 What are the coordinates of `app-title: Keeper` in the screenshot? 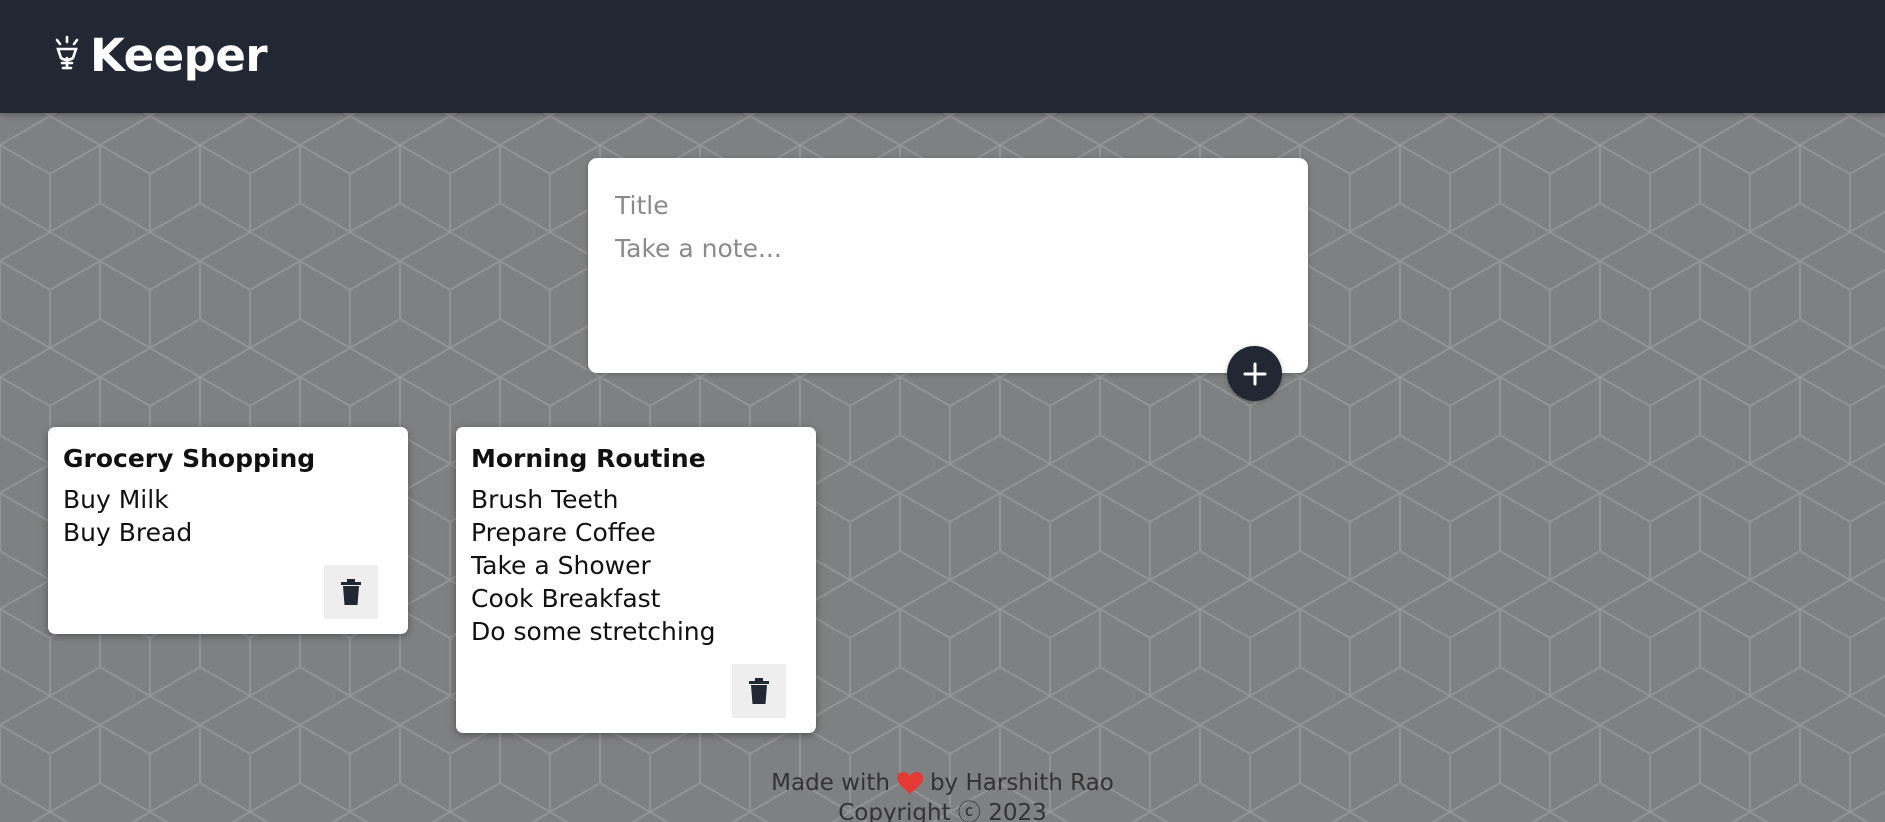 It's located at (179, 55).